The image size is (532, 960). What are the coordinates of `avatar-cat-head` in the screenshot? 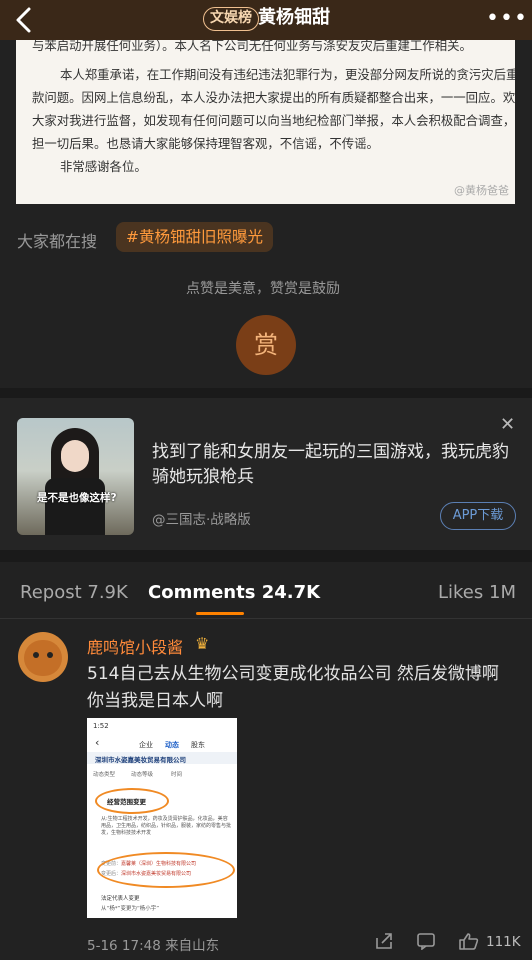 It's located at (43, 658).